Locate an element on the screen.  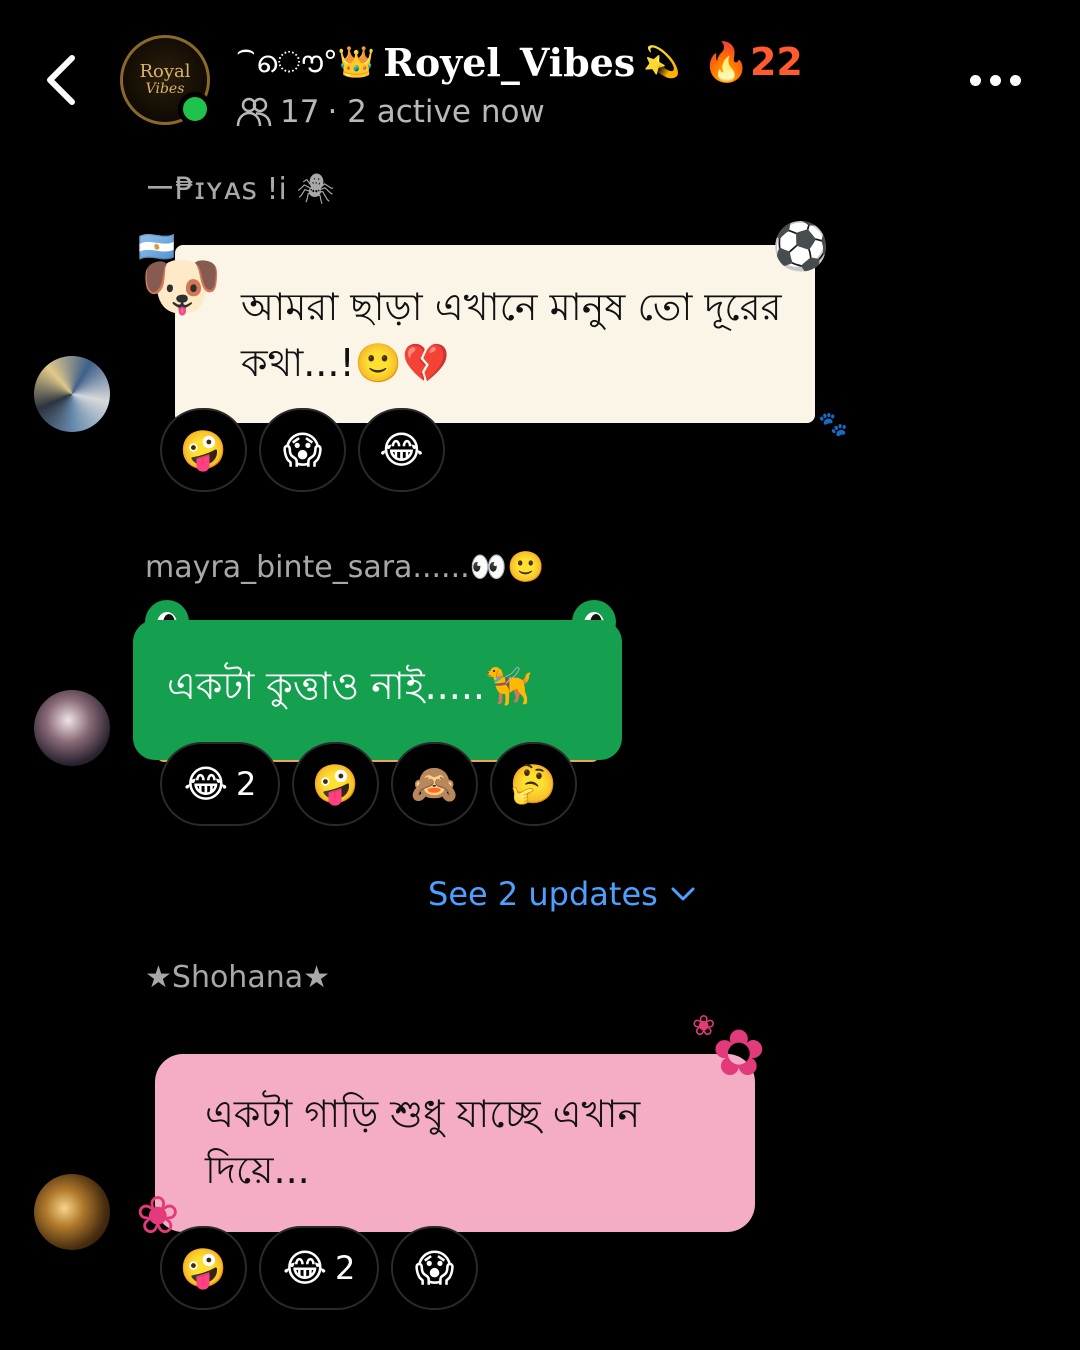
message-sender-name: mayra_binte_sara......👀🙂 is located at coordinates (344, 567).